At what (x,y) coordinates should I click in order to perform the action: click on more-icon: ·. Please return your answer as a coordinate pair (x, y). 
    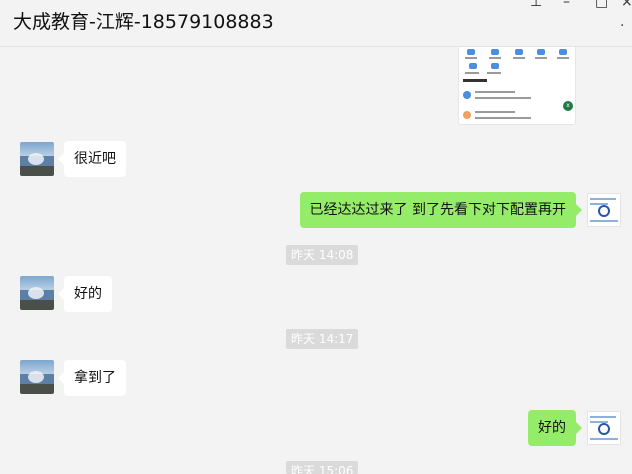
    Looking at the image, I should click on (622, 26).